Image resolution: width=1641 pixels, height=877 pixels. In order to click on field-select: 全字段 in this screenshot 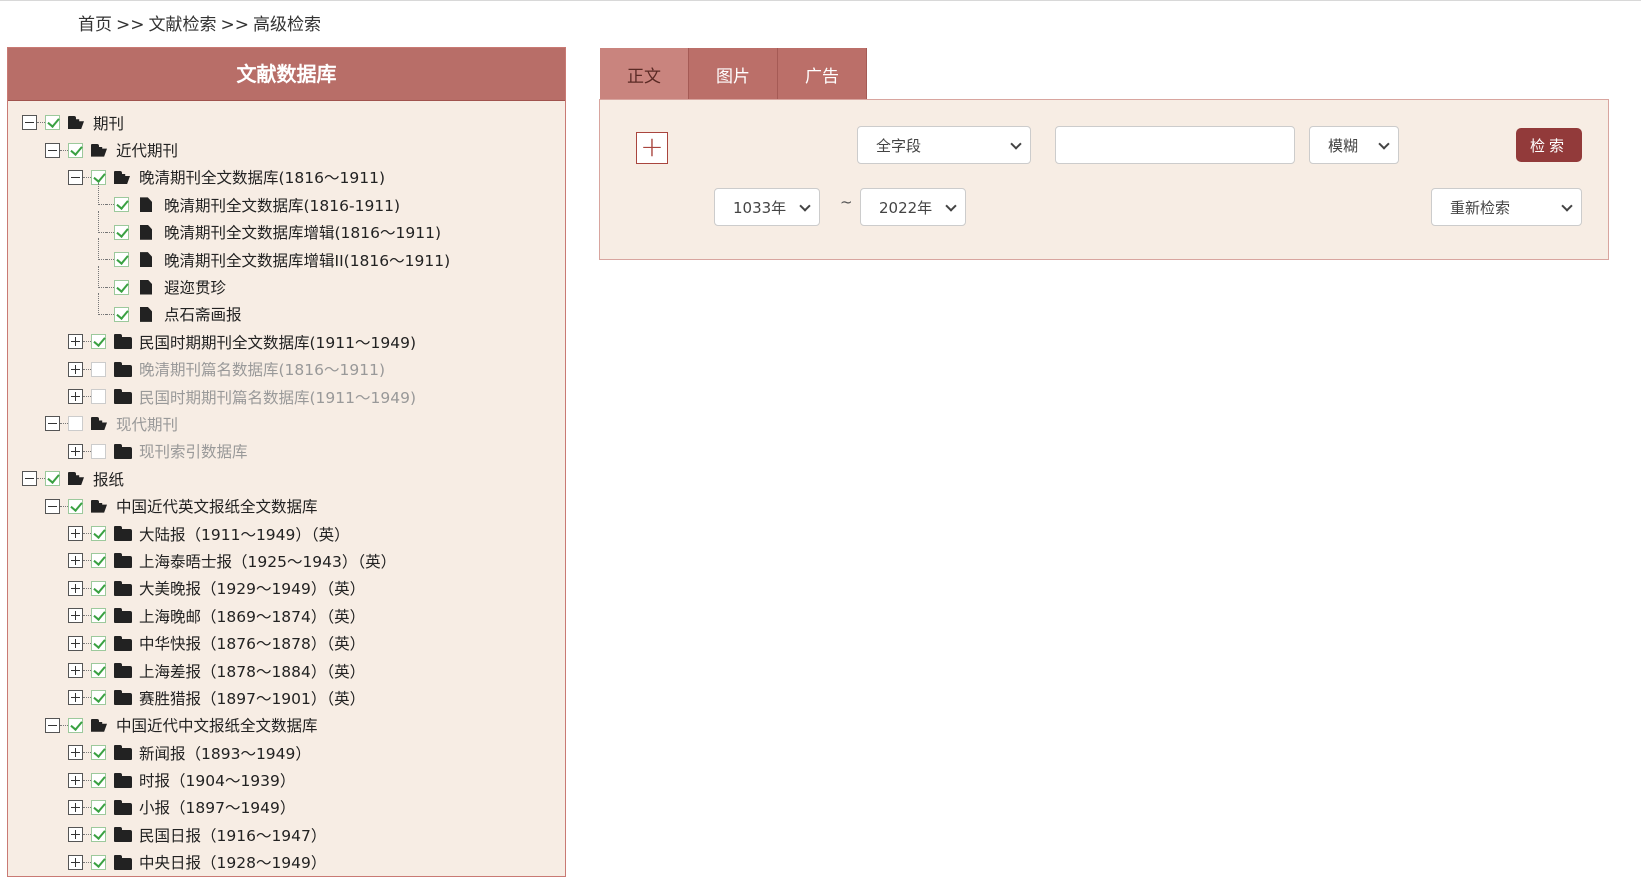, I will do `click(944, 145)`.